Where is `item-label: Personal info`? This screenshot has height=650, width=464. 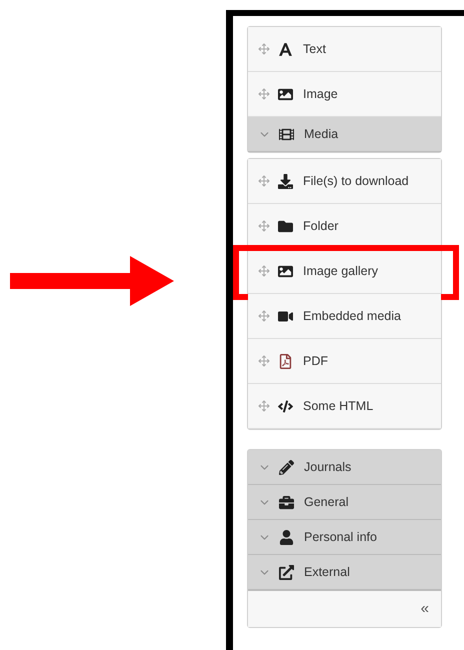 item-label: Personal info is located at coordinates (340, 537).